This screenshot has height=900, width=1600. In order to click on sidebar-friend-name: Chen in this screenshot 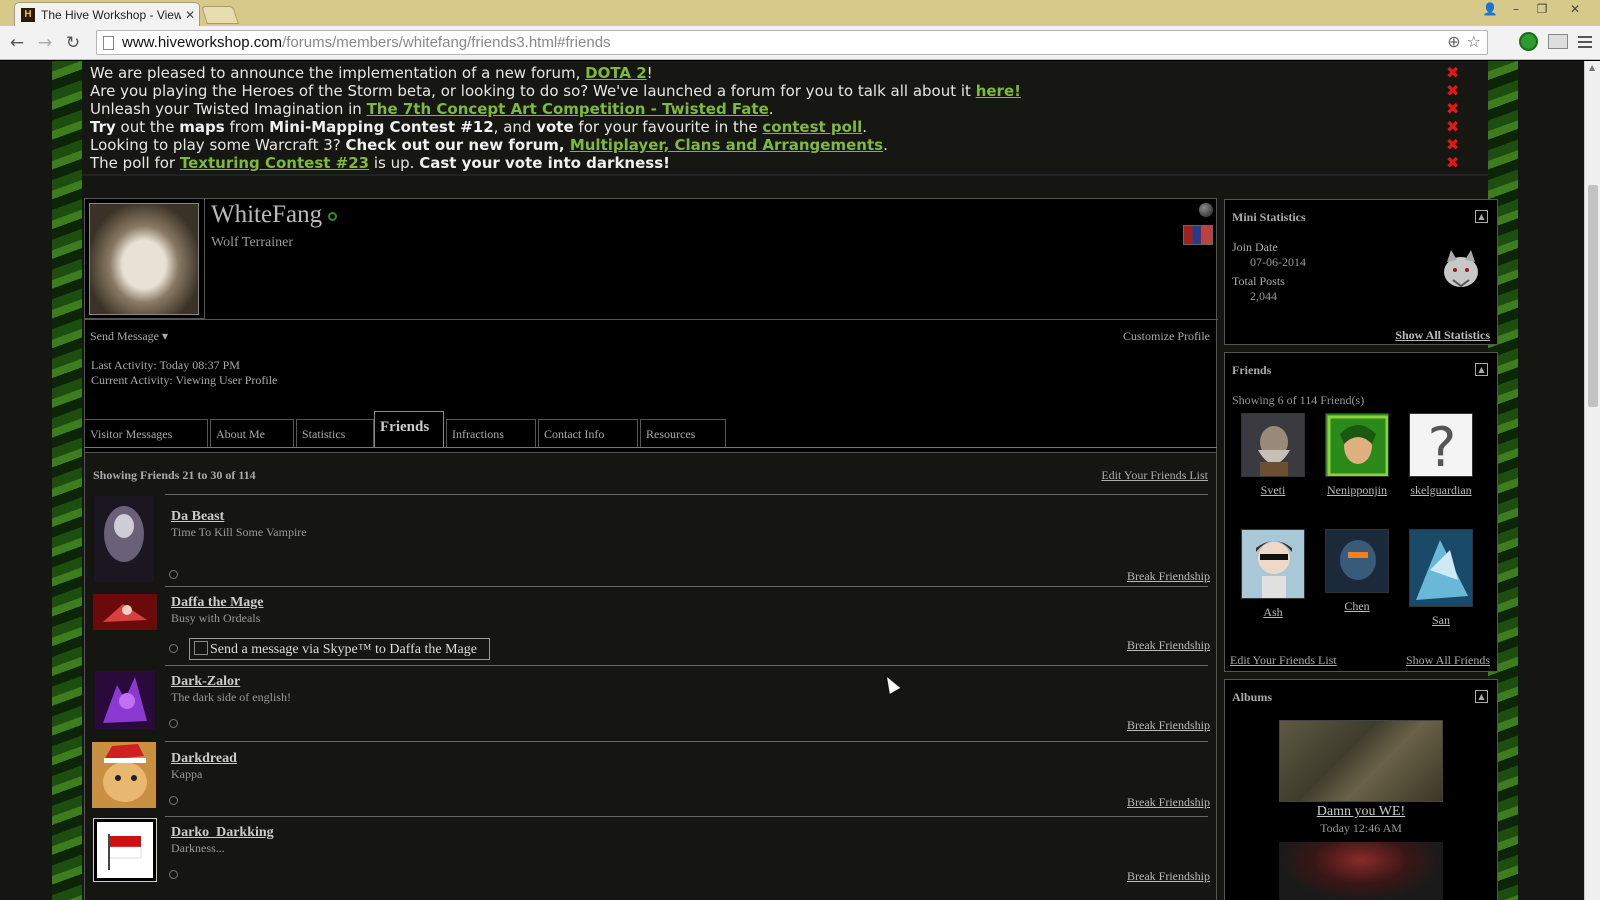, I will do `click(1357, 606)`.